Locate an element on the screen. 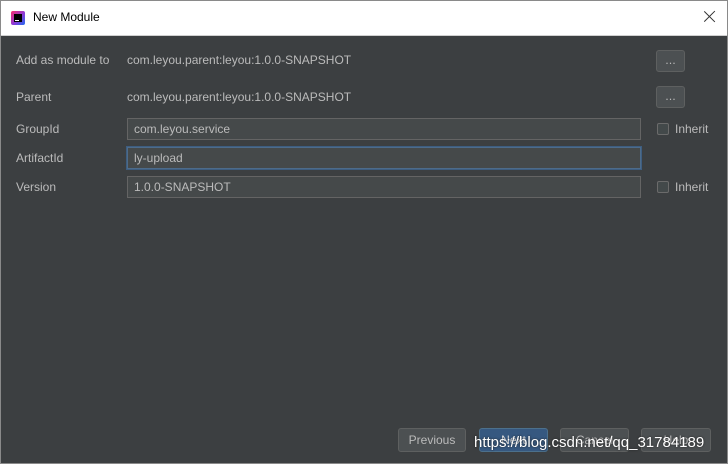 The width and height of the screenshot is (728, 464). artifact-id-label: ArtifactId is located at coordinates (40, 158).